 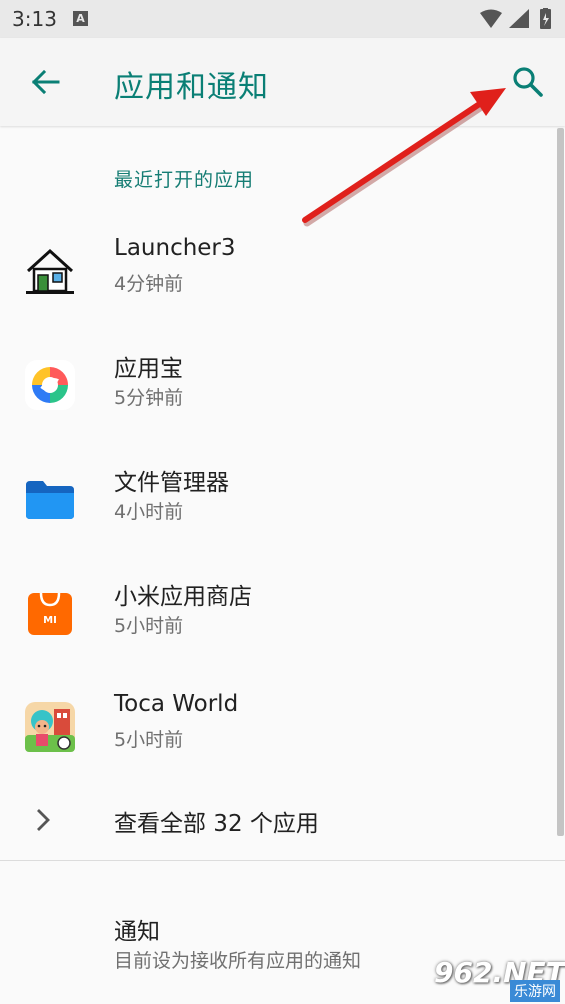 I want to click on app-name: 文件管理器, so click(x=171, y=483).